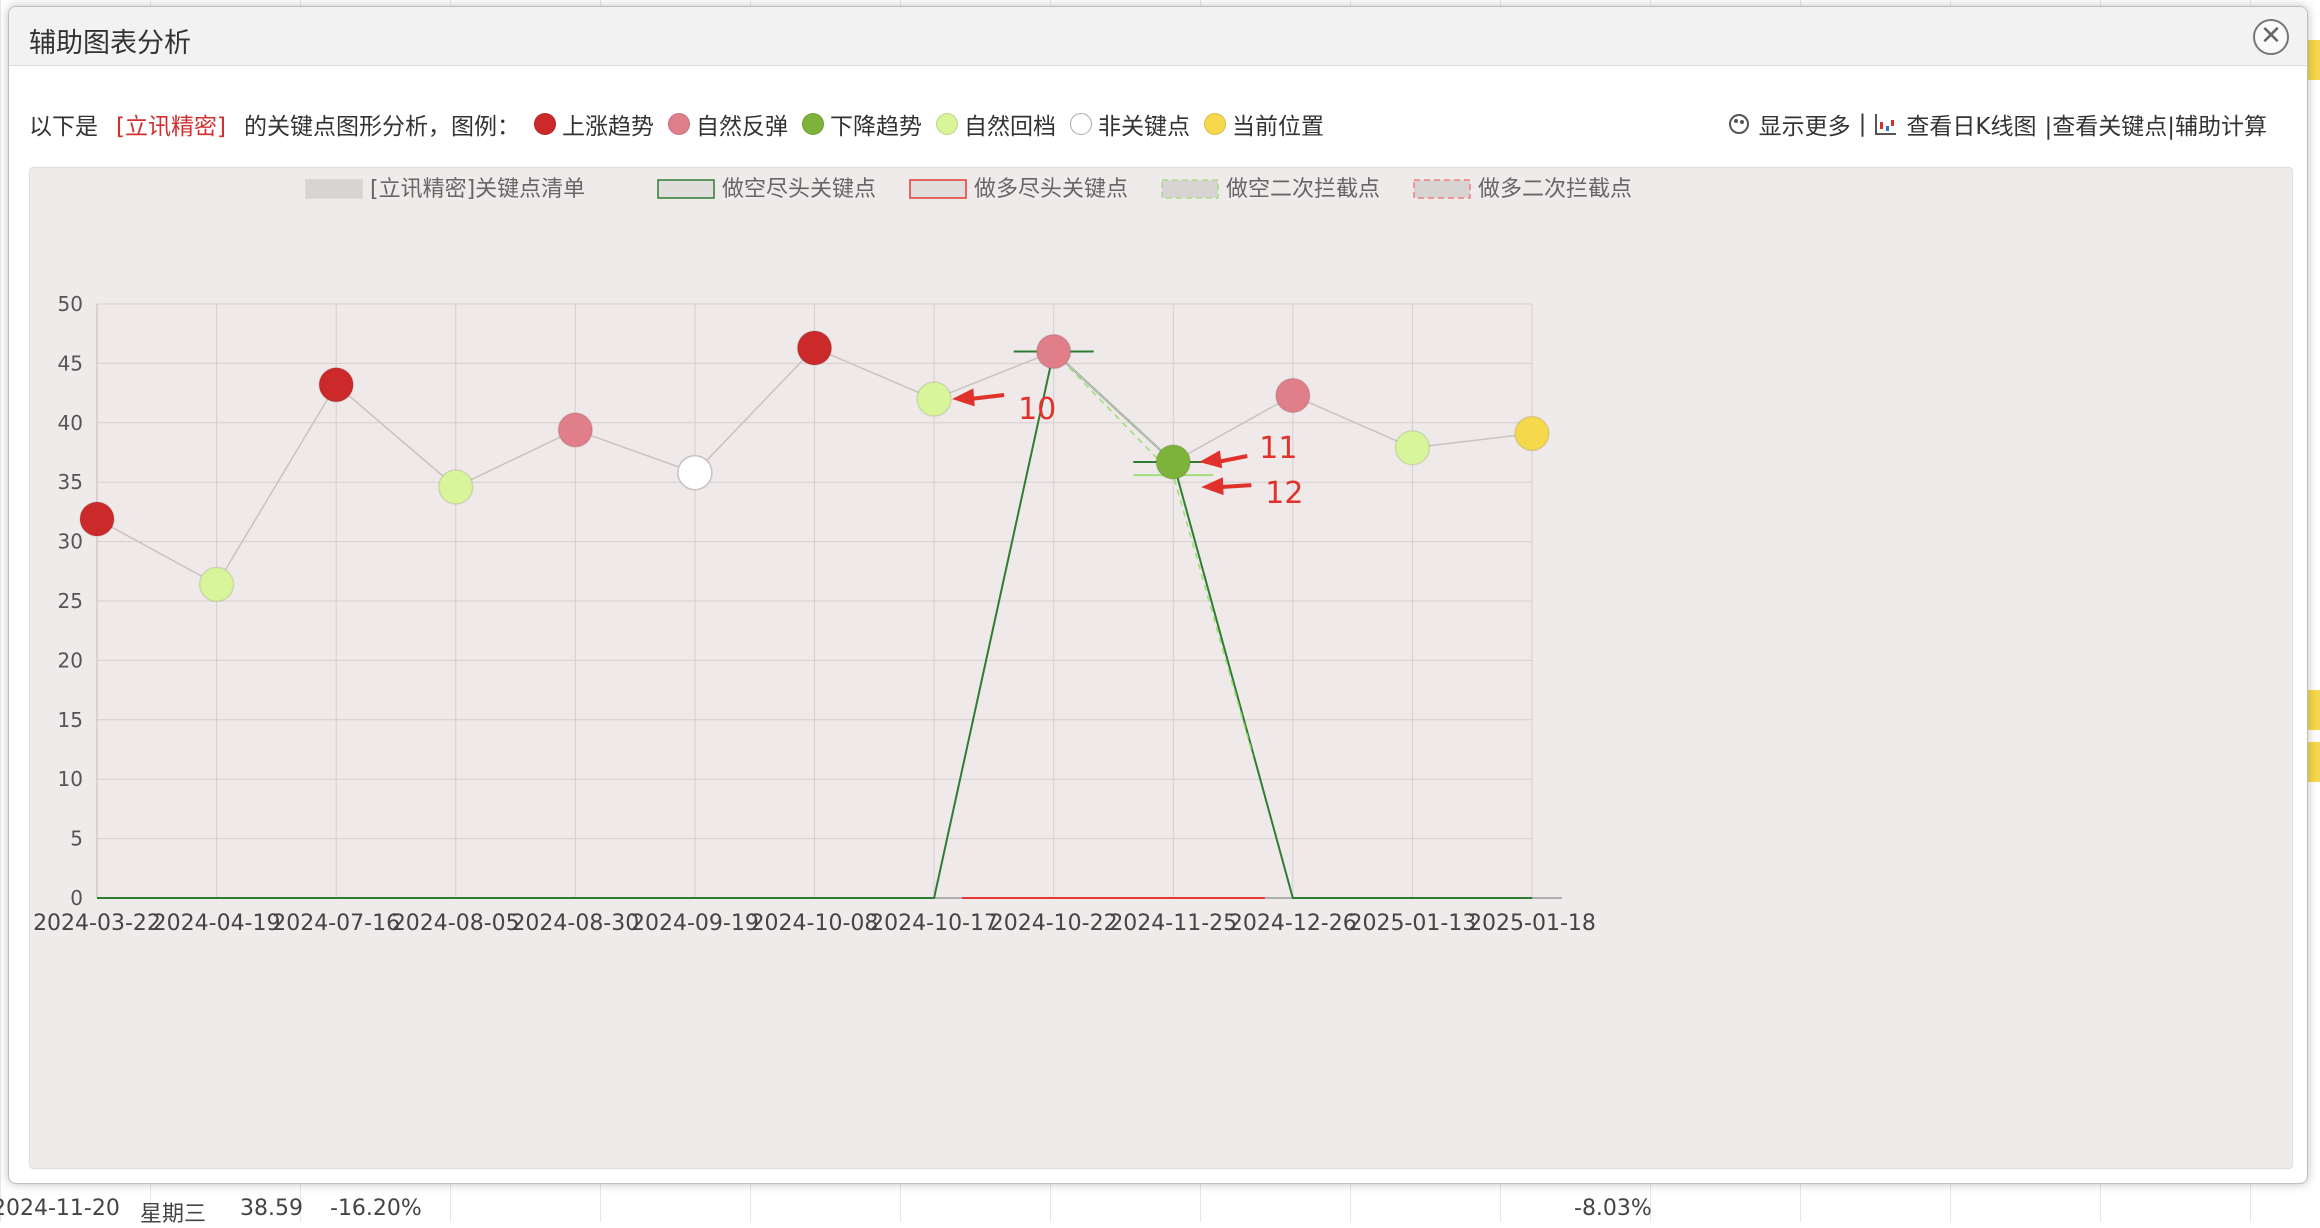  I want to click on bg-weekday: 星期三, so click(173, 1214).